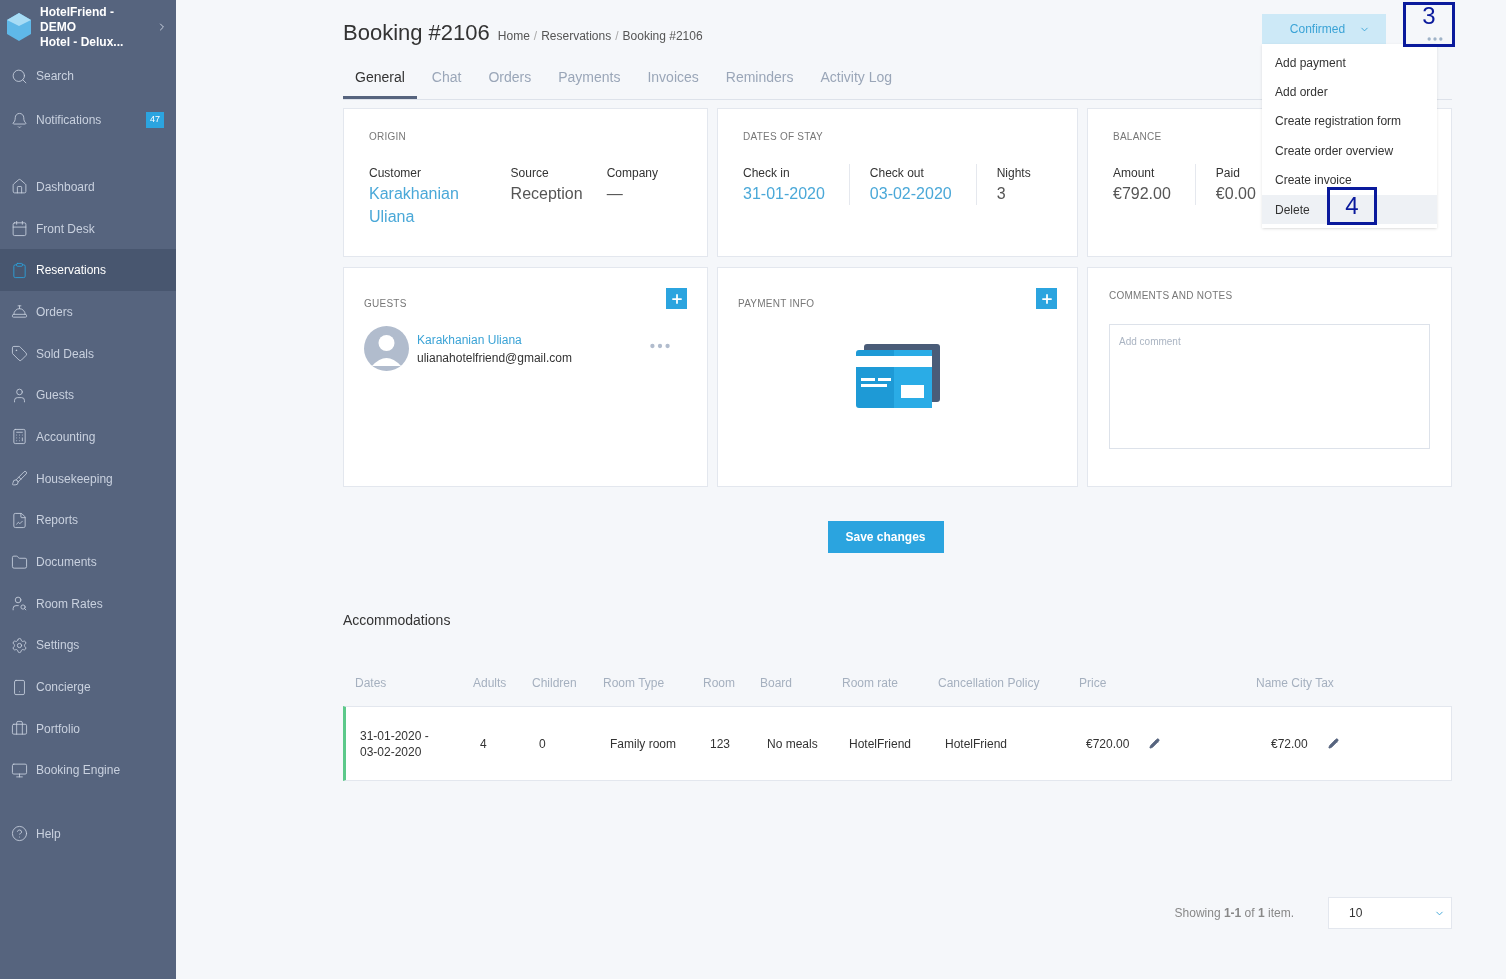  What do you see at coordinates (88, 353) in the screenshot?
I see `sidebar-item: Sold Deals` at bounding box center [88, 353].